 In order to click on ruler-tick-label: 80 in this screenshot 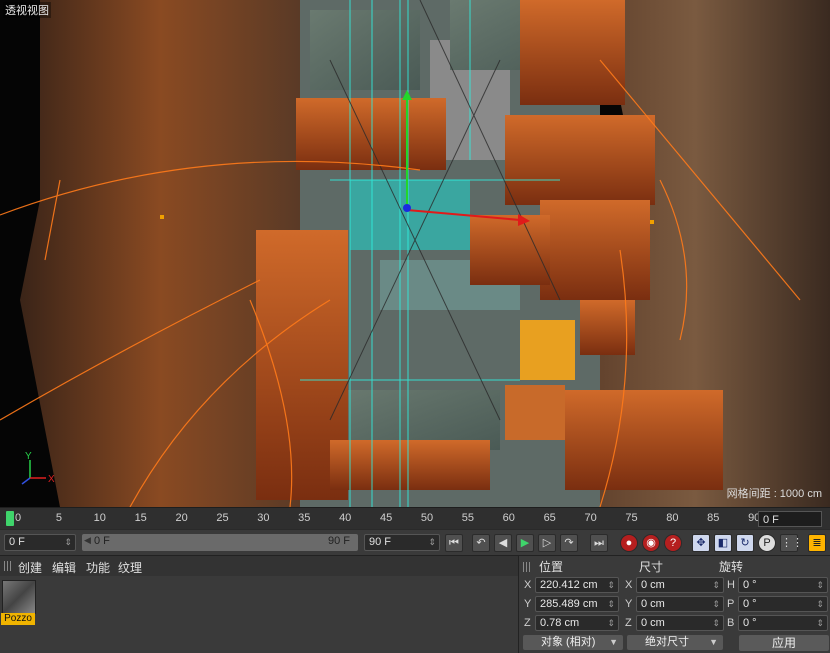, I will do `click(672, 518)`.